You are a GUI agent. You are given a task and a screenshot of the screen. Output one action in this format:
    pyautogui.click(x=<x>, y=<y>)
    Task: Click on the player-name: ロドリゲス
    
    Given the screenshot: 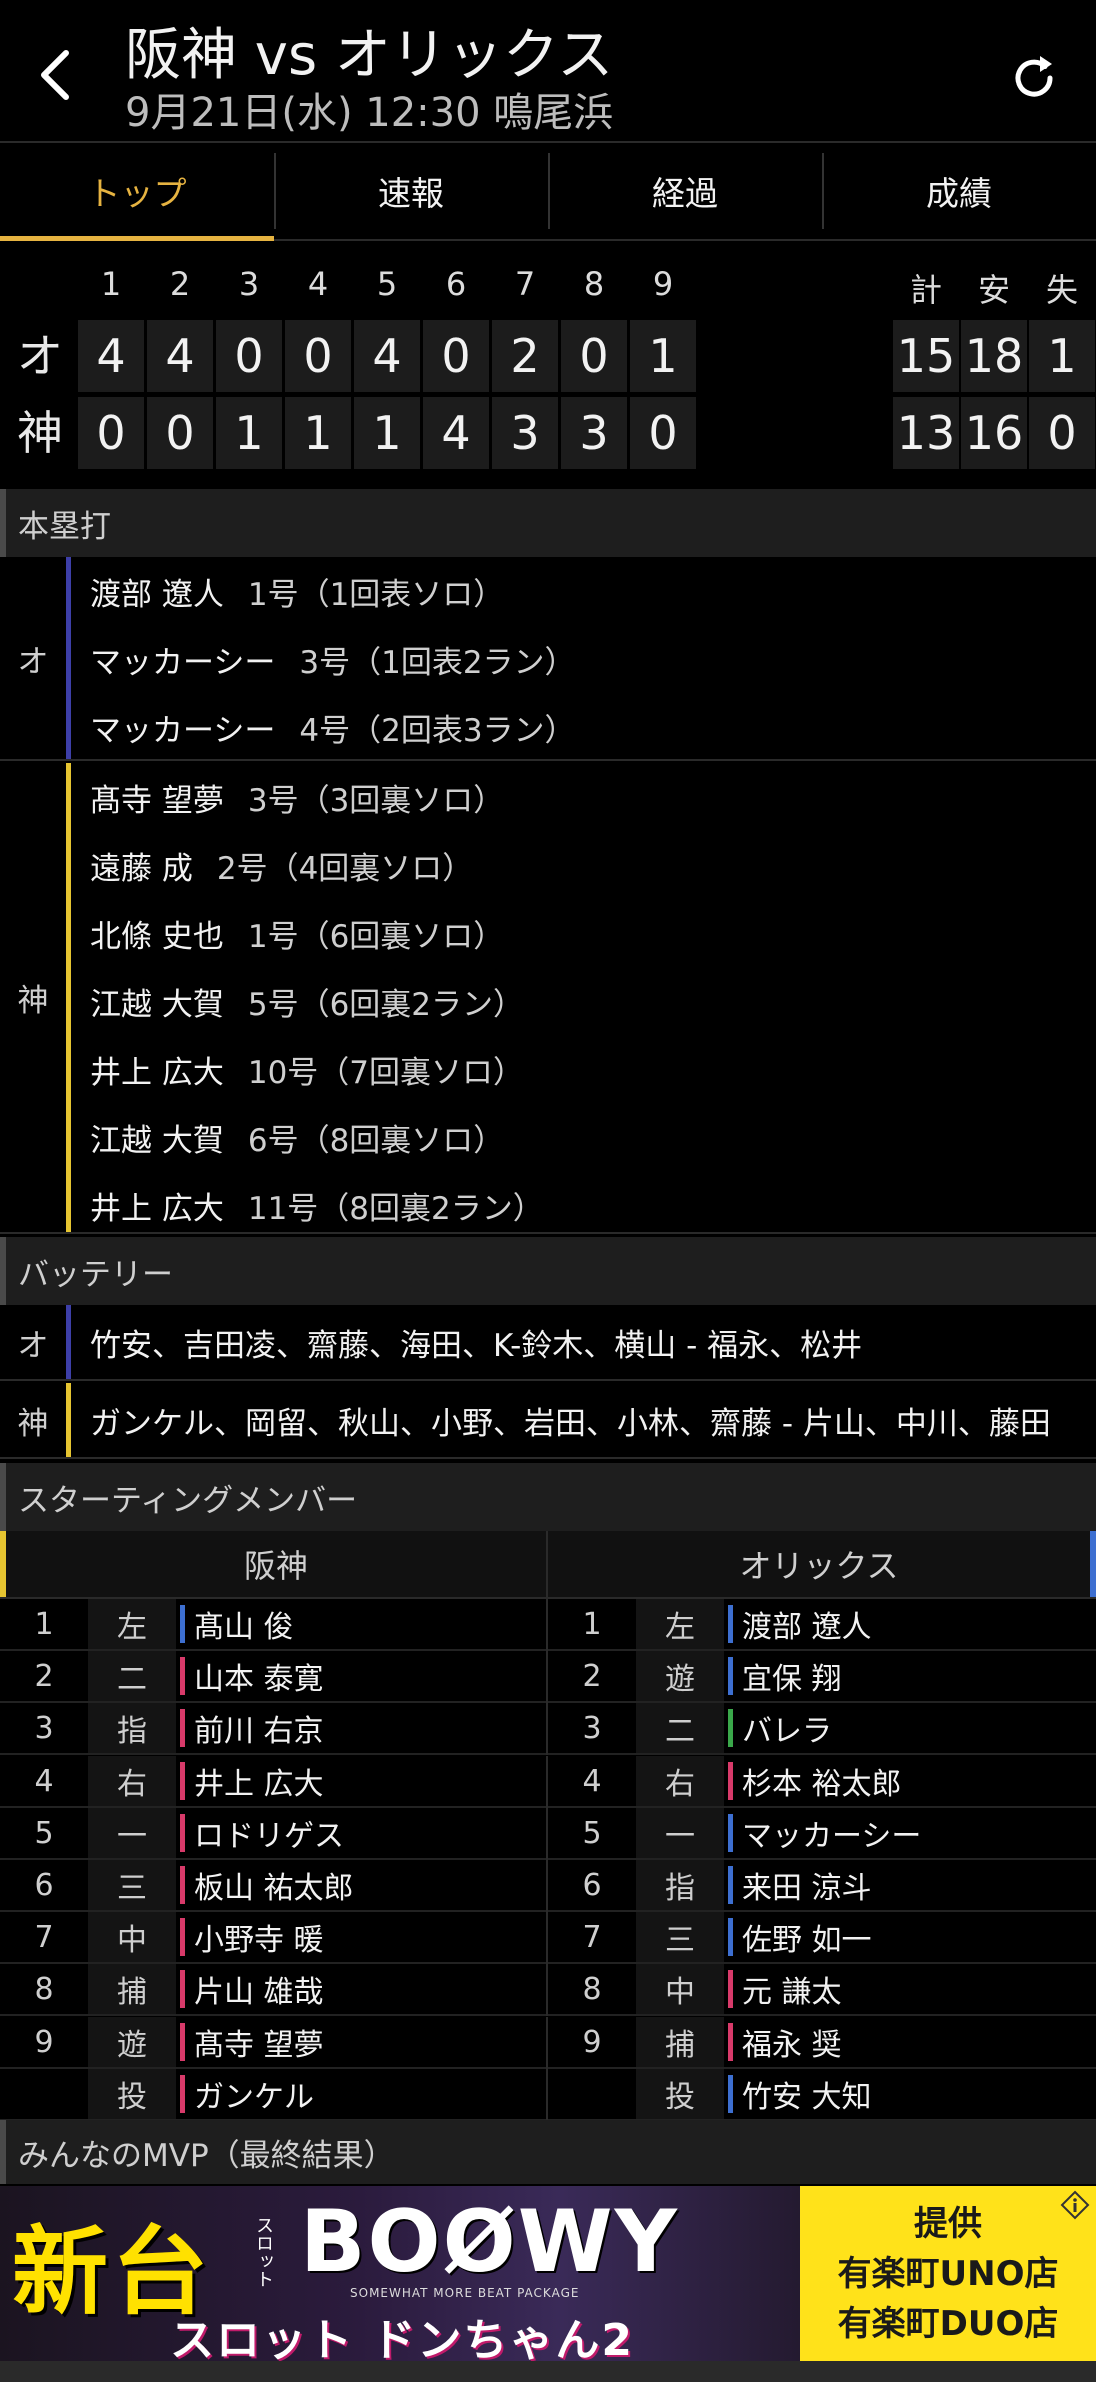 What is the action you would take?
    pyautogui.click(x=269, y=1833)
    